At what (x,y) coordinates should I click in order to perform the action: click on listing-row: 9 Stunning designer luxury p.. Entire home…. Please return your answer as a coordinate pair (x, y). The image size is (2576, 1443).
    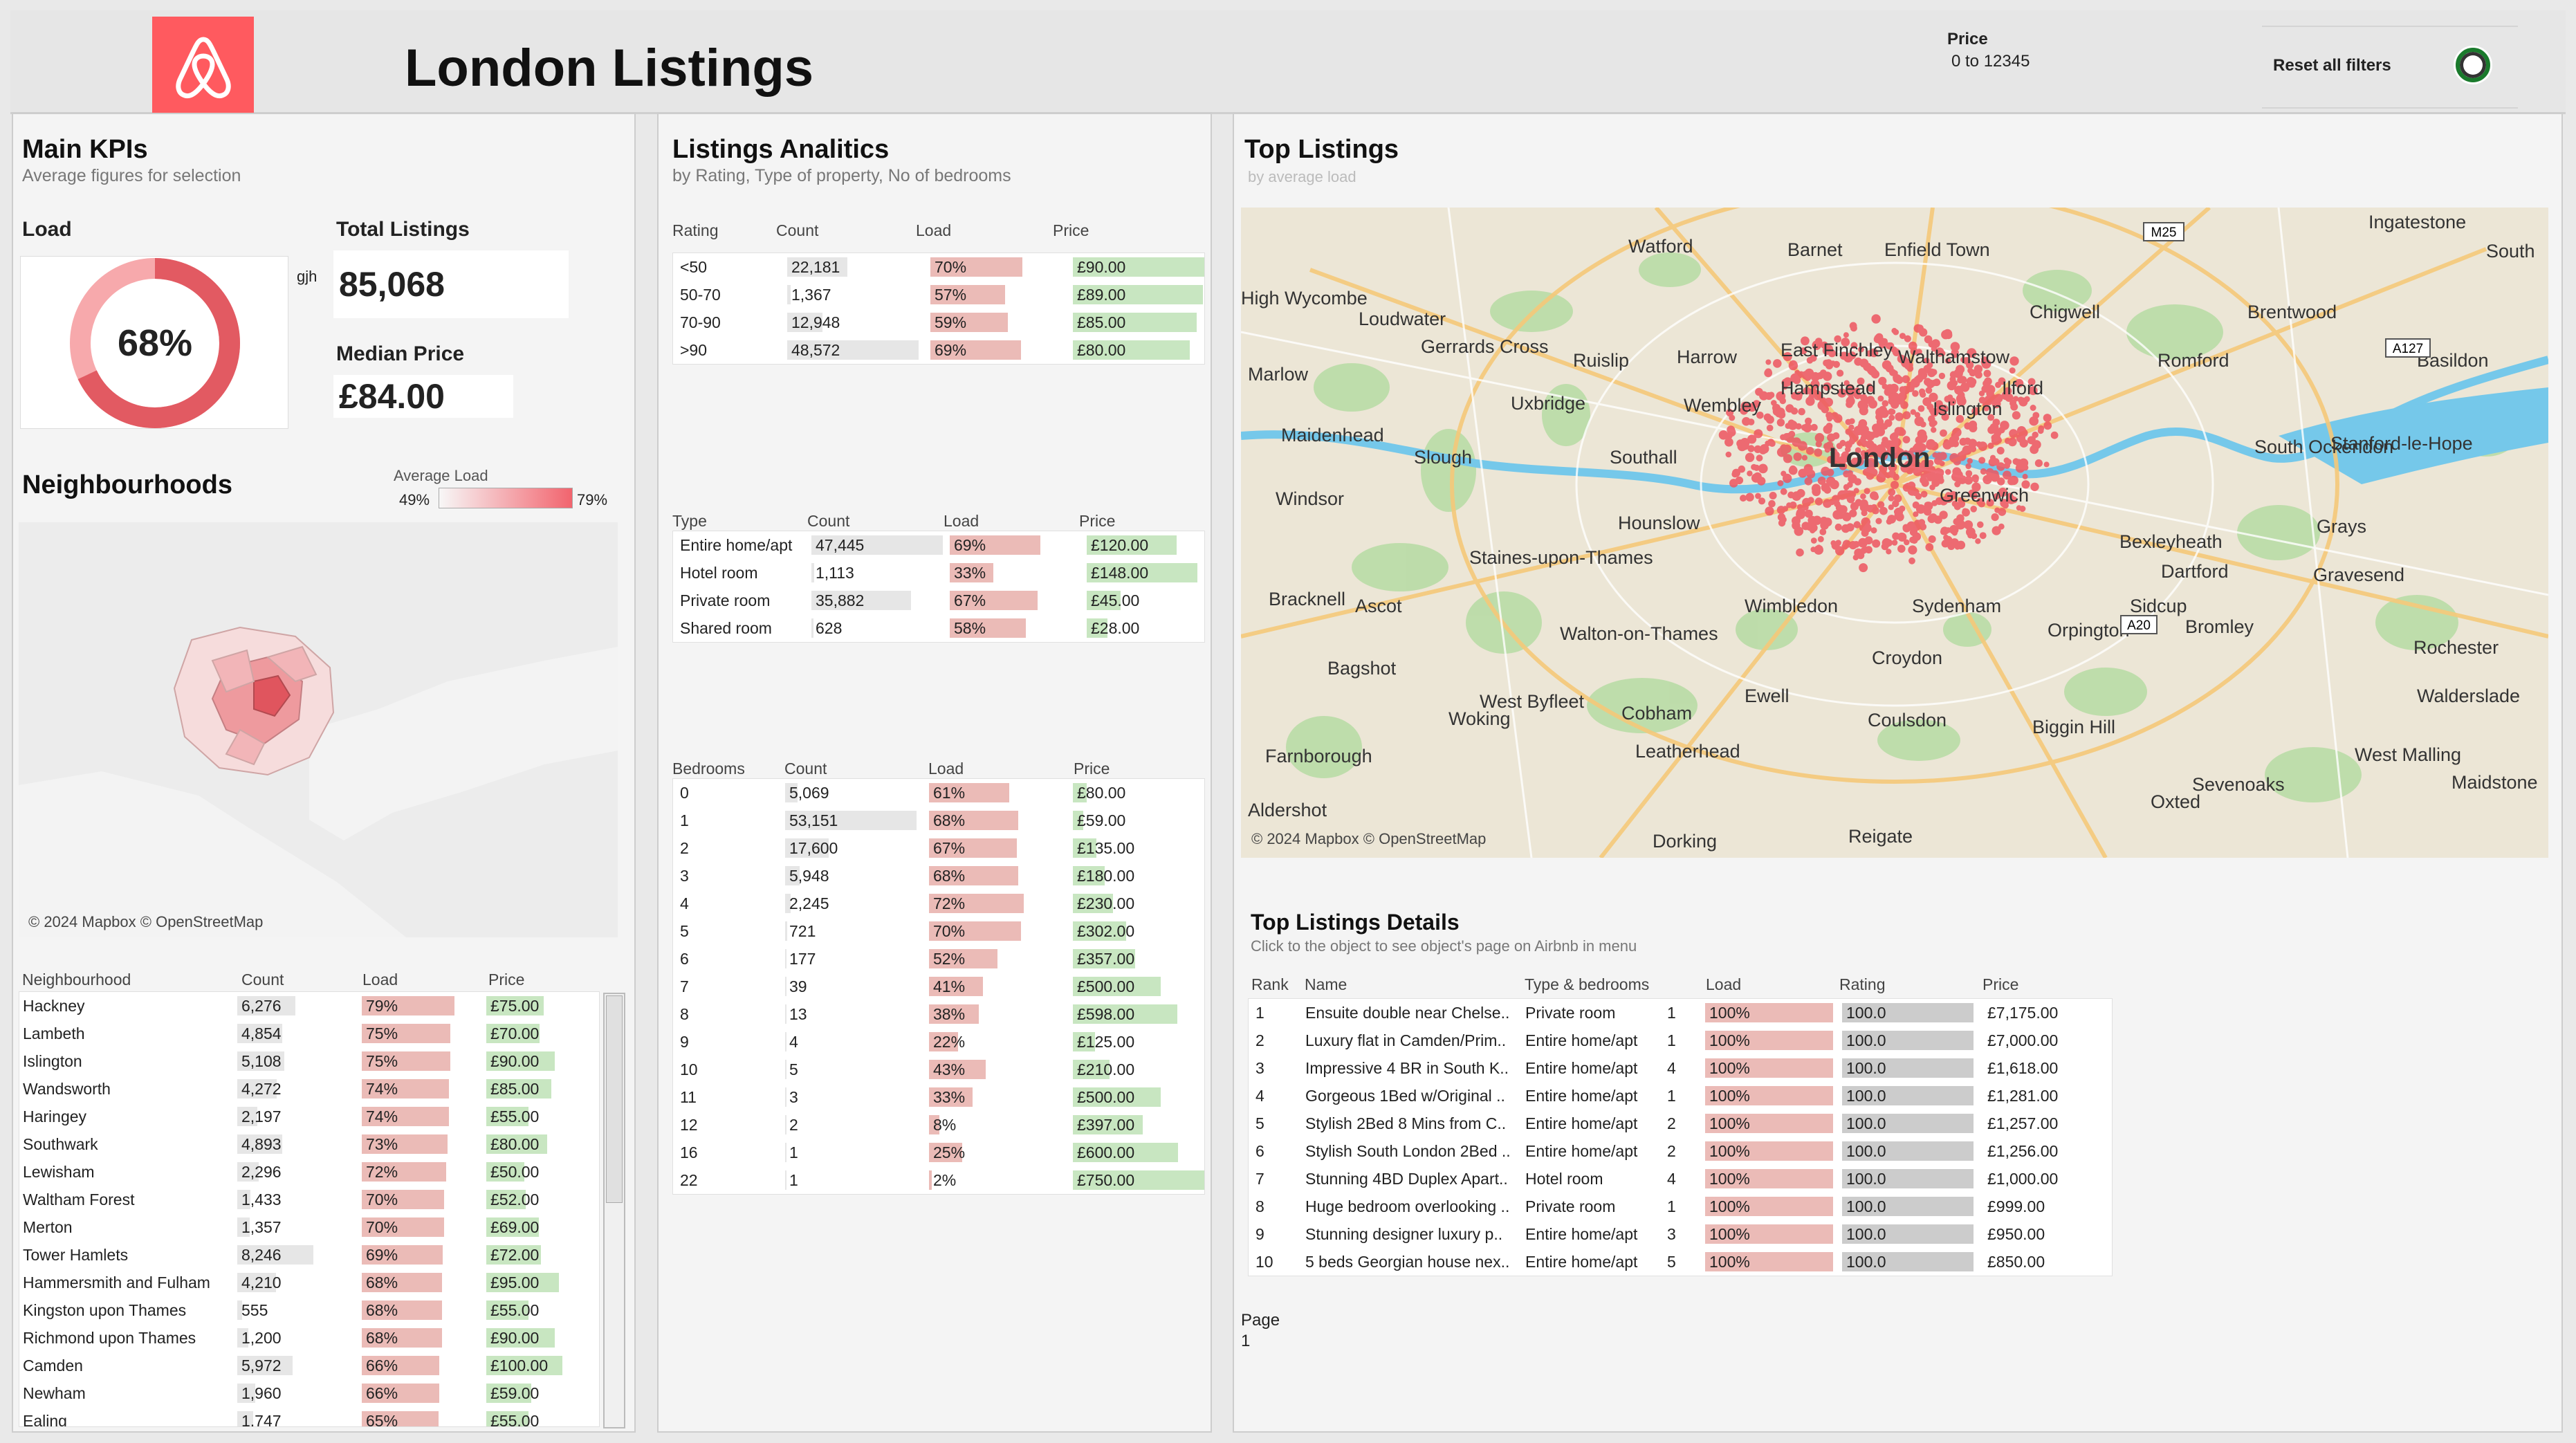
    Looking at the image, I should click on (1680, 1234).